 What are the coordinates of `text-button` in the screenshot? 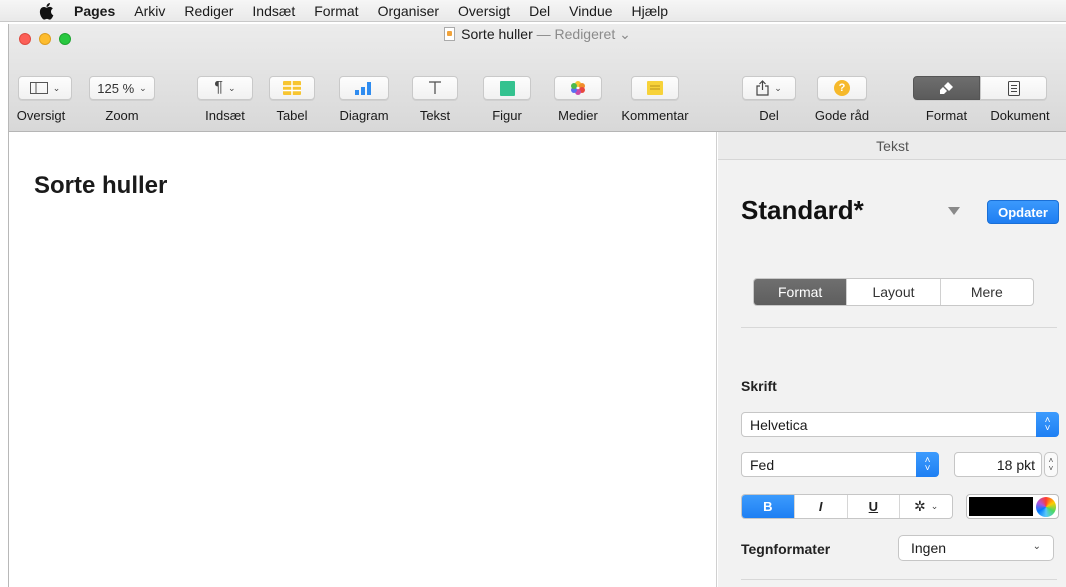 It's located at (435, 88).